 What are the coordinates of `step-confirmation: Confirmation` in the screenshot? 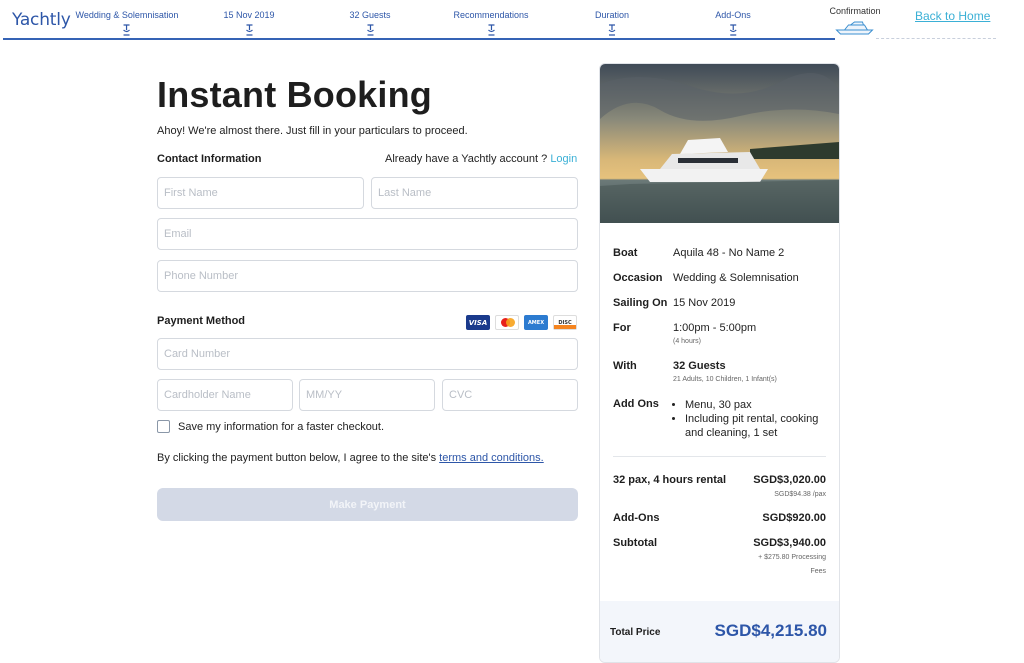 It's located at (855, 21).